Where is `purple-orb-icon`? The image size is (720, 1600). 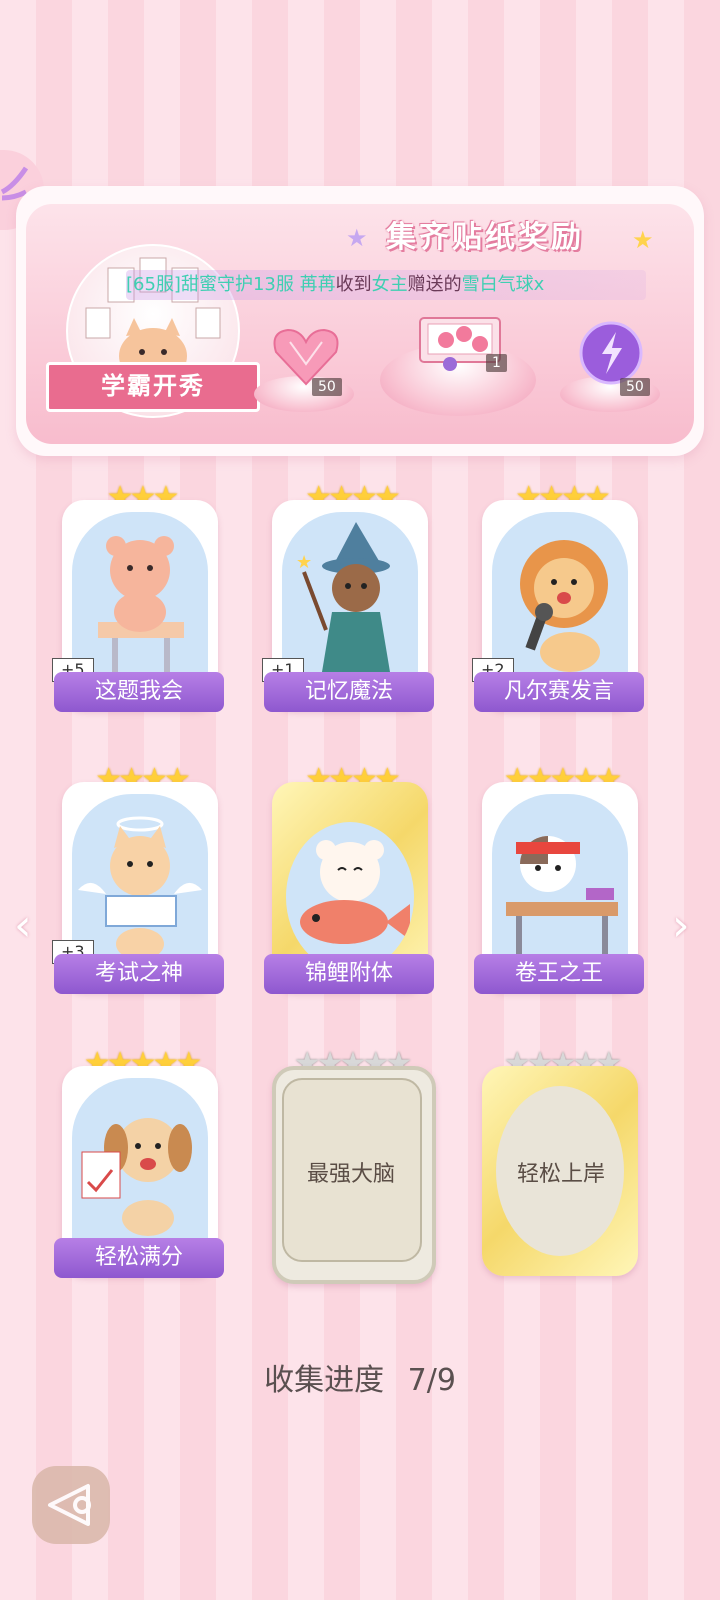 purple-orb-icon is located at coordinates (611, 353).